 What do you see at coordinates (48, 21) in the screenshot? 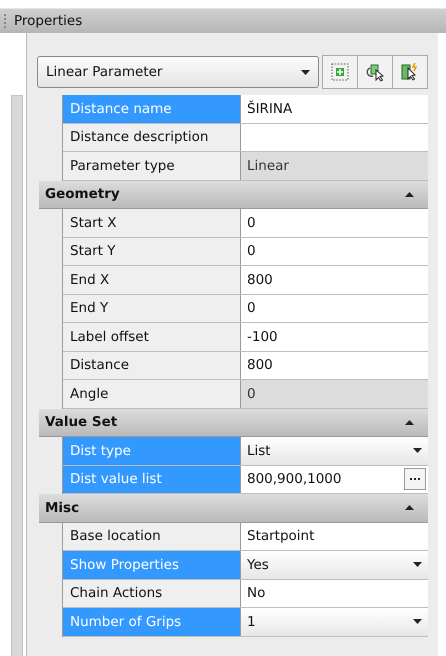
I see `window-title: Properties` at bounding box center [48, 21].